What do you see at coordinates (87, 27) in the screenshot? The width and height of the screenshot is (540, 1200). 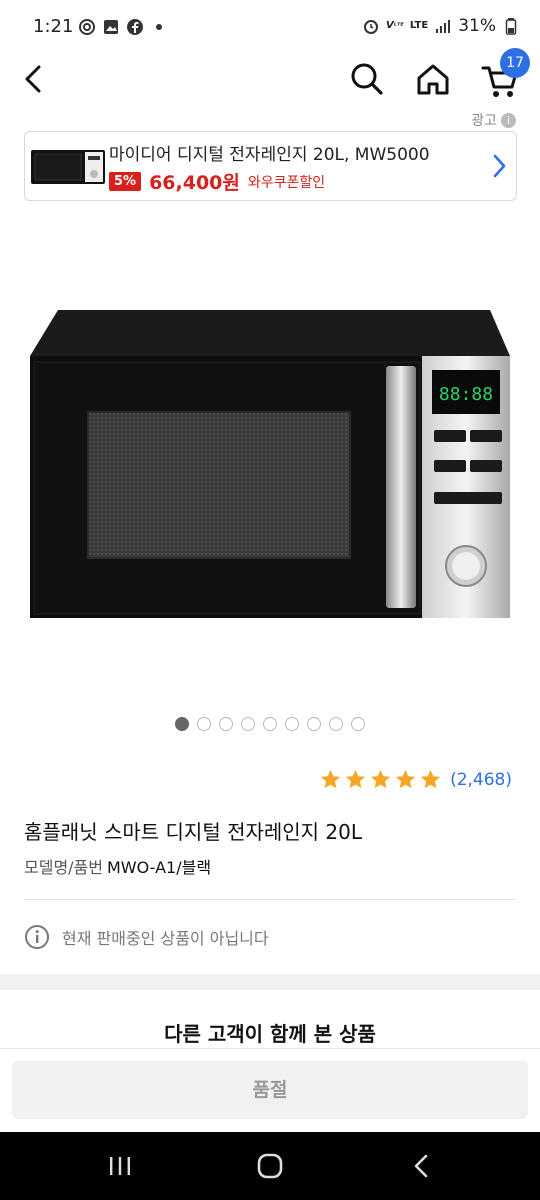 I see `threads-icon` at bounding box center [87, 27].